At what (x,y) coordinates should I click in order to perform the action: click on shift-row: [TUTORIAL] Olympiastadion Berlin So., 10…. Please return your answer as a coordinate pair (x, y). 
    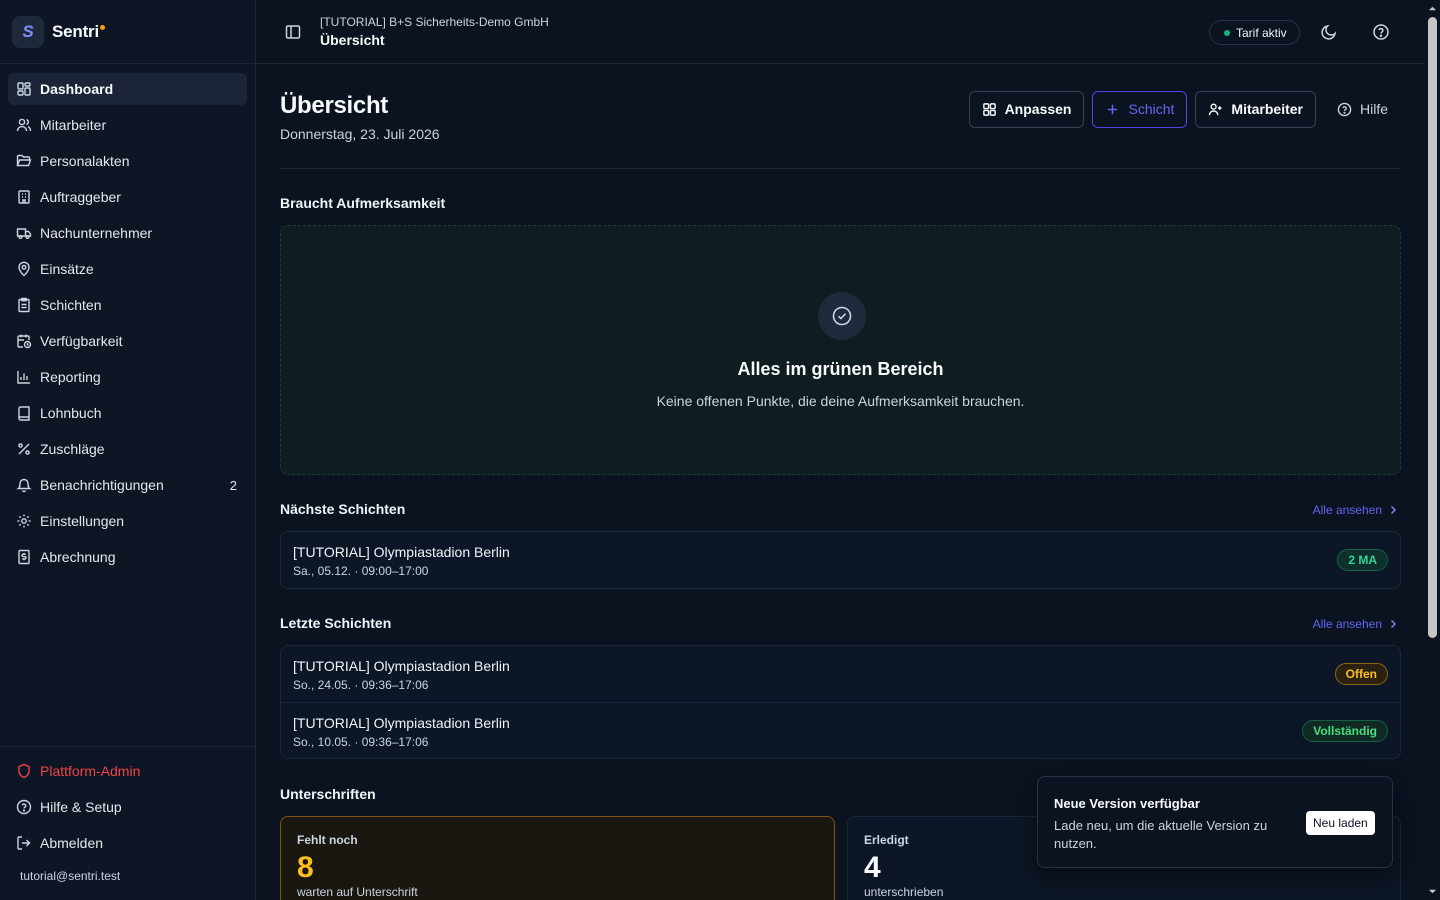
    Looking at the image, I should click on (840, 730).